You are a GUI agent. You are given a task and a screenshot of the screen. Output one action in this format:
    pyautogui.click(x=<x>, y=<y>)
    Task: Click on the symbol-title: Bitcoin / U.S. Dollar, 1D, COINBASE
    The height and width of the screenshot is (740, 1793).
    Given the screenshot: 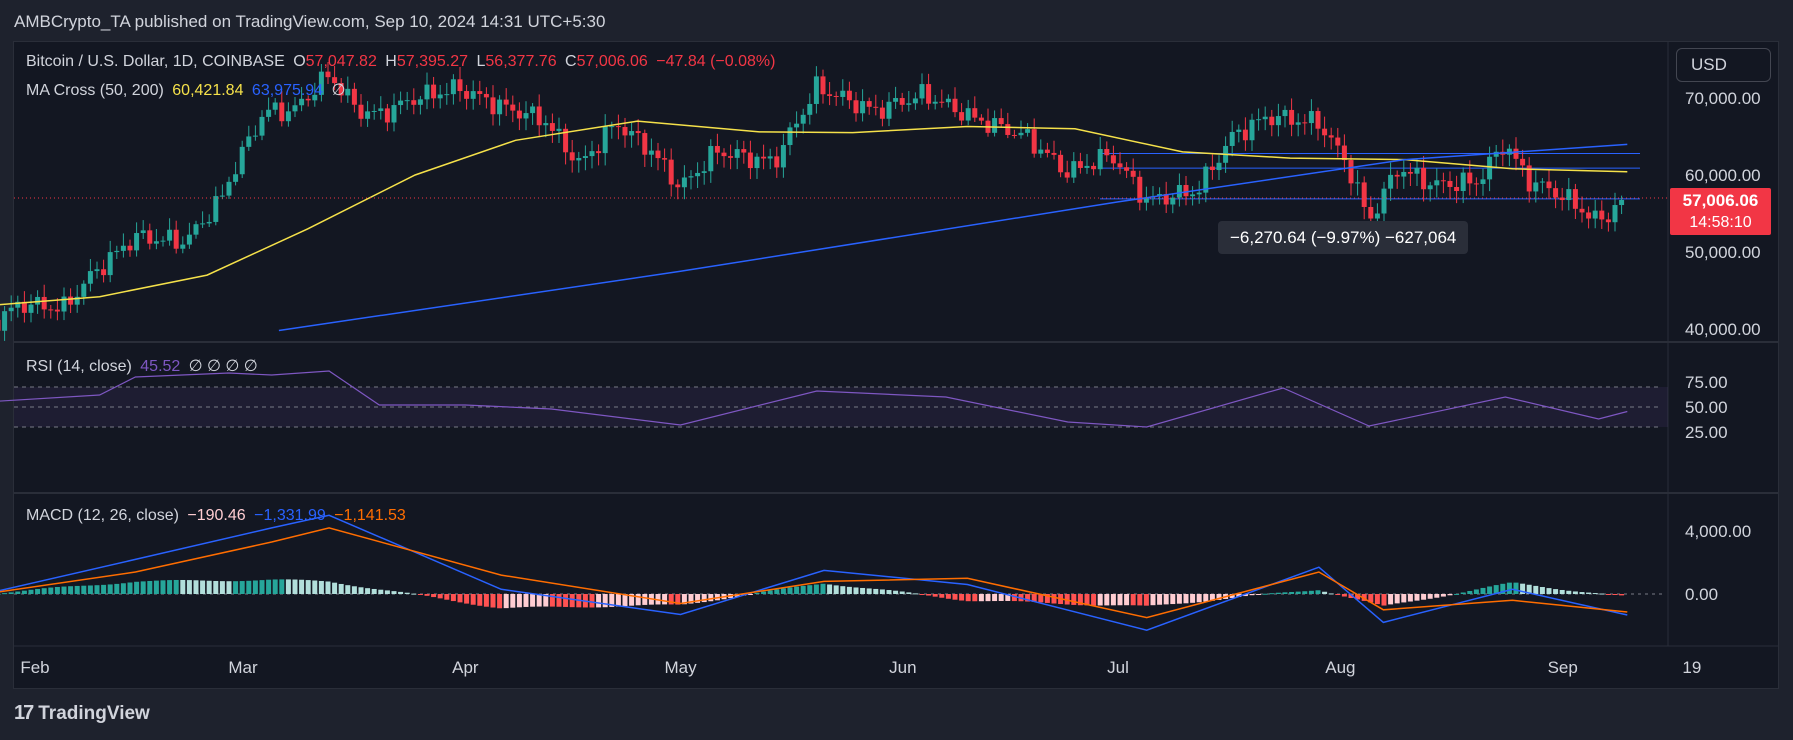 What is the action you would take?
    pyautogui.click(x=155, y=61)
    